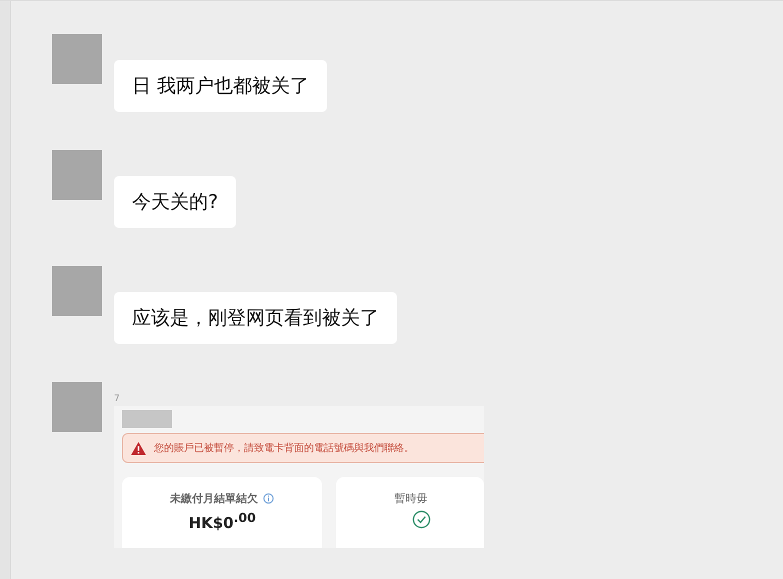 The height and width of the screenshot is (579, 783). Describe the element at coordinates (214, 498) in the screenshot. I see `card-title: 未繳付月結單結欠` at that location.